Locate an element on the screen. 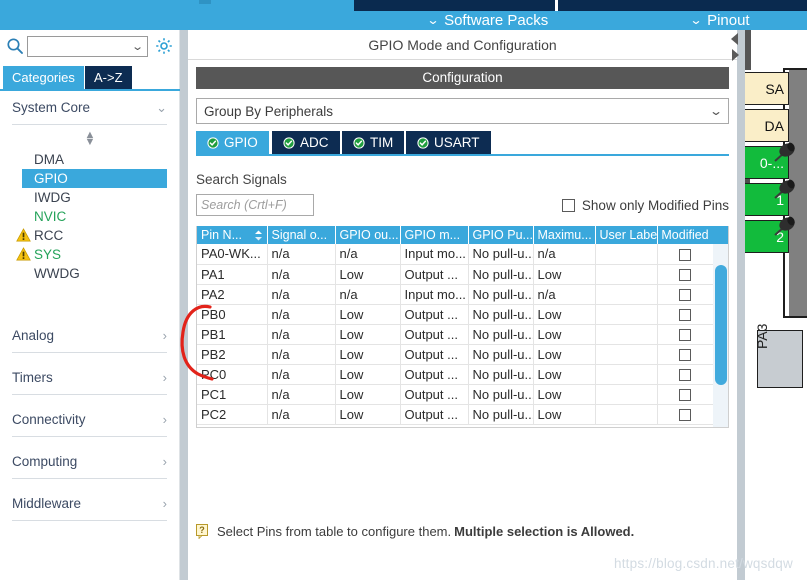 This screenshot has height=580, width=807. sidebar-item-label: DMA is located at coordinates (49, 159).